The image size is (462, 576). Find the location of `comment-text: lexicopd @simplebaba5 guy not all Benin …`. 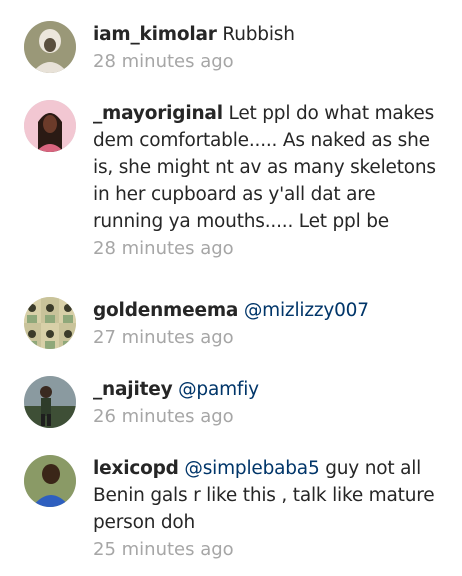

comment-text: lexicopd @simplebaba5 guy not all Benin … is located at coordinates (268, 495).